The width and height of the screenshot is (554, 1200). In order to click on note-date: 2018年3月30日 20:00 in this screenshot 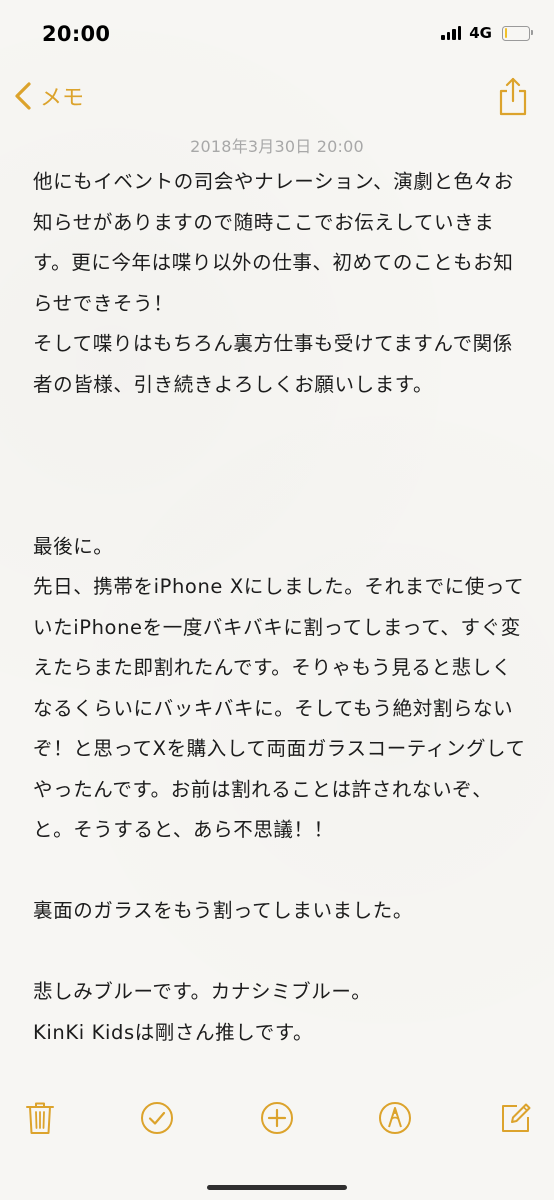, I will do `click(277, 146)`.